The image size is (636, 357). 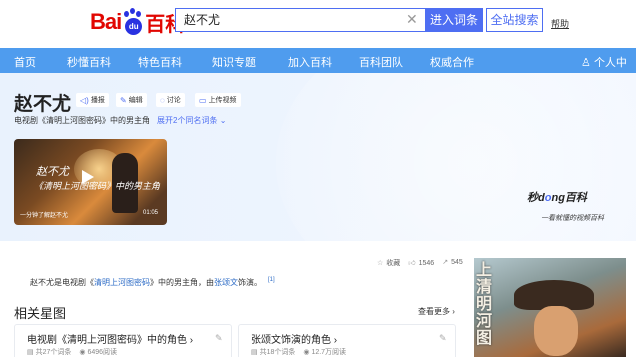 I want to click on edit-button: ✎ 编辑, so click(x=131, y=100).